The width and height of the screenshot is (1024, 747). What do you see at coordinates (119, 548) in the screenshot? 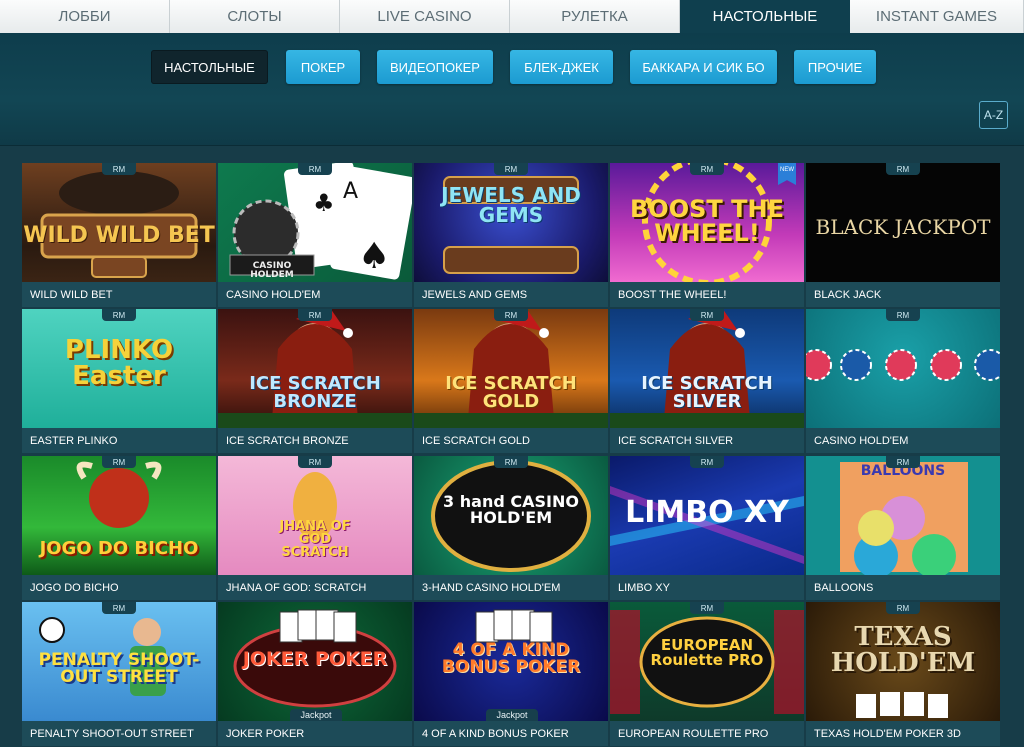
I see `game-art-title: JOGO DO BICHO` at bounding box center [119, 548].